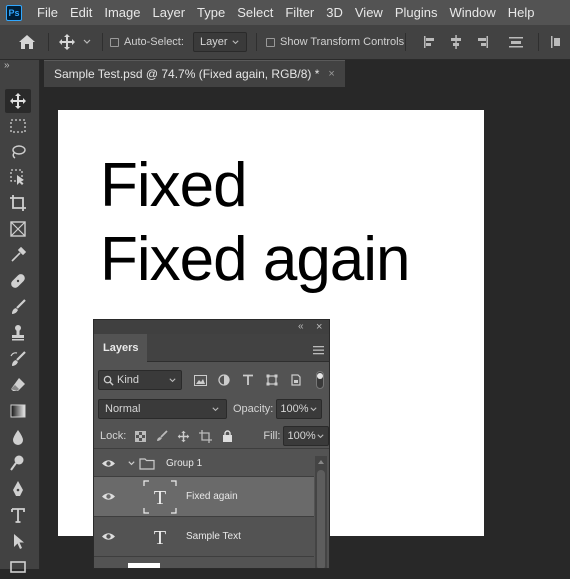 This screenshot has height=579, width=570. I want to click on menu-type: Type, so click(211, 12).